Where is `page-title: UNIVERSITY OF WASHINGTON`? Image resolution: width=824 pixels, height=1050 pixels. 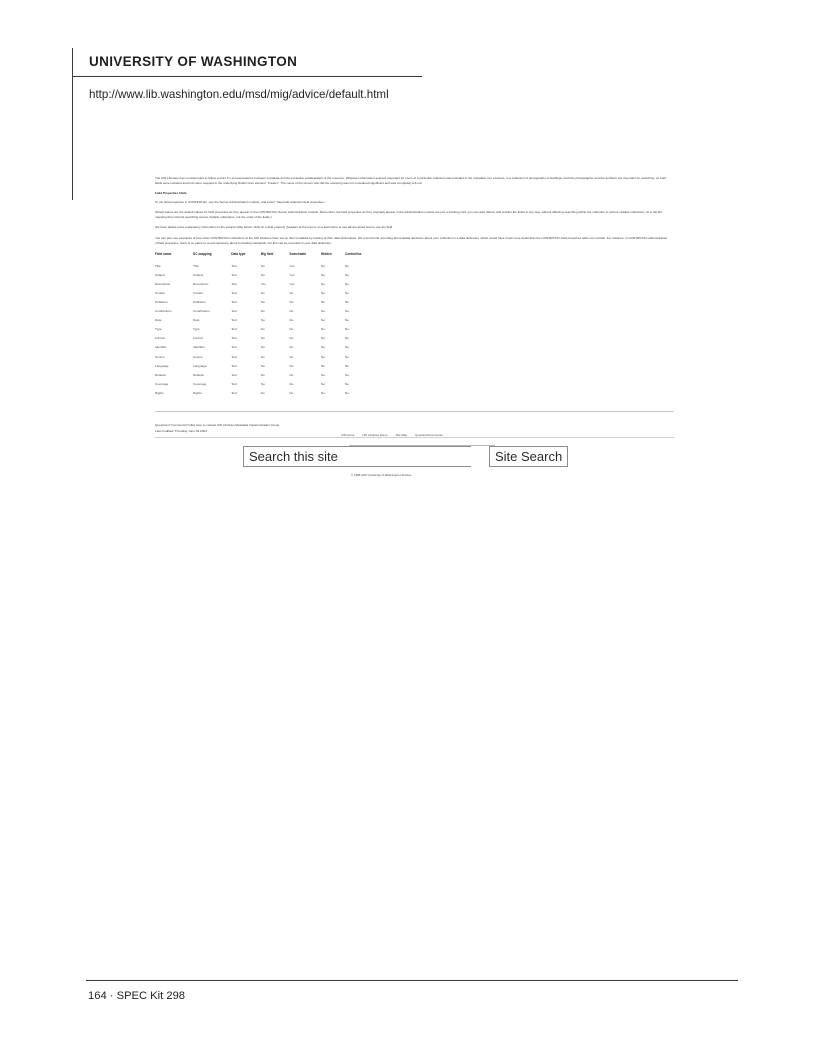 page-title: UNIVERSITY OF WASHINGTON is located at coordinates (193, 61).